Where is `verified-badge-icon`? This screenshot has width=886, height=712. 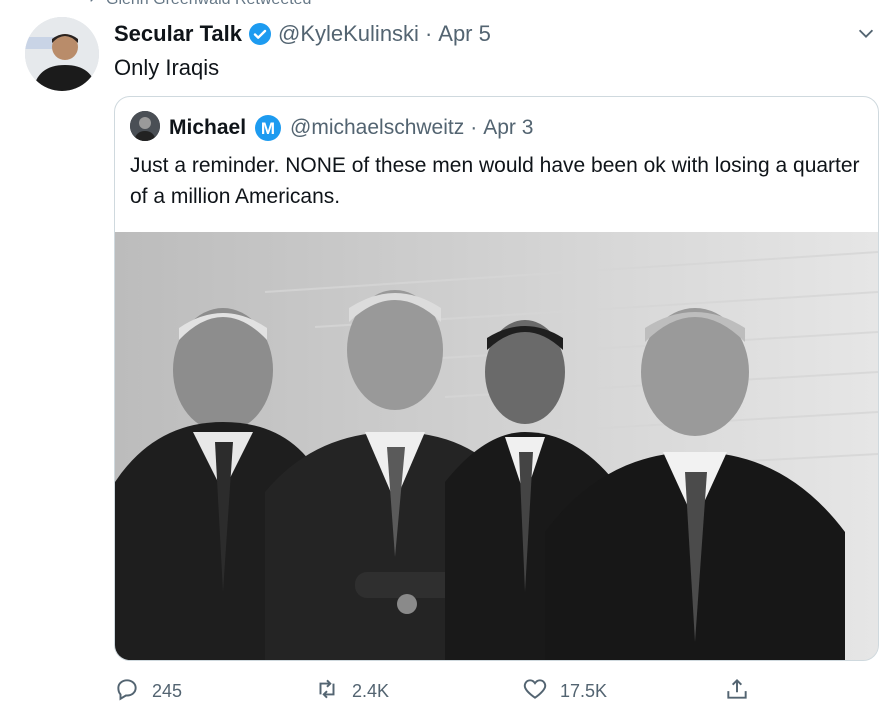 verified-badge-icon is located at coordinates (260, 34).